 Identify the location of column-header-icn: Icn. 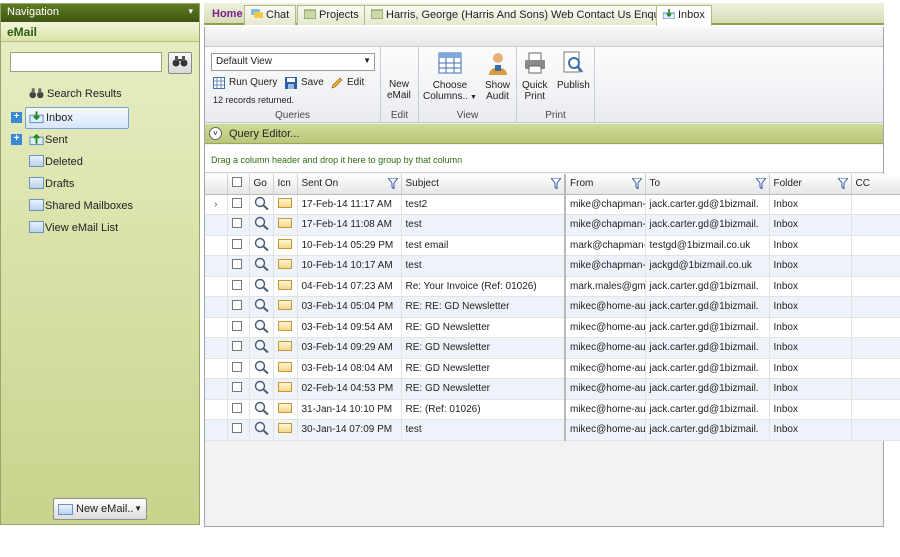
(285, 184).